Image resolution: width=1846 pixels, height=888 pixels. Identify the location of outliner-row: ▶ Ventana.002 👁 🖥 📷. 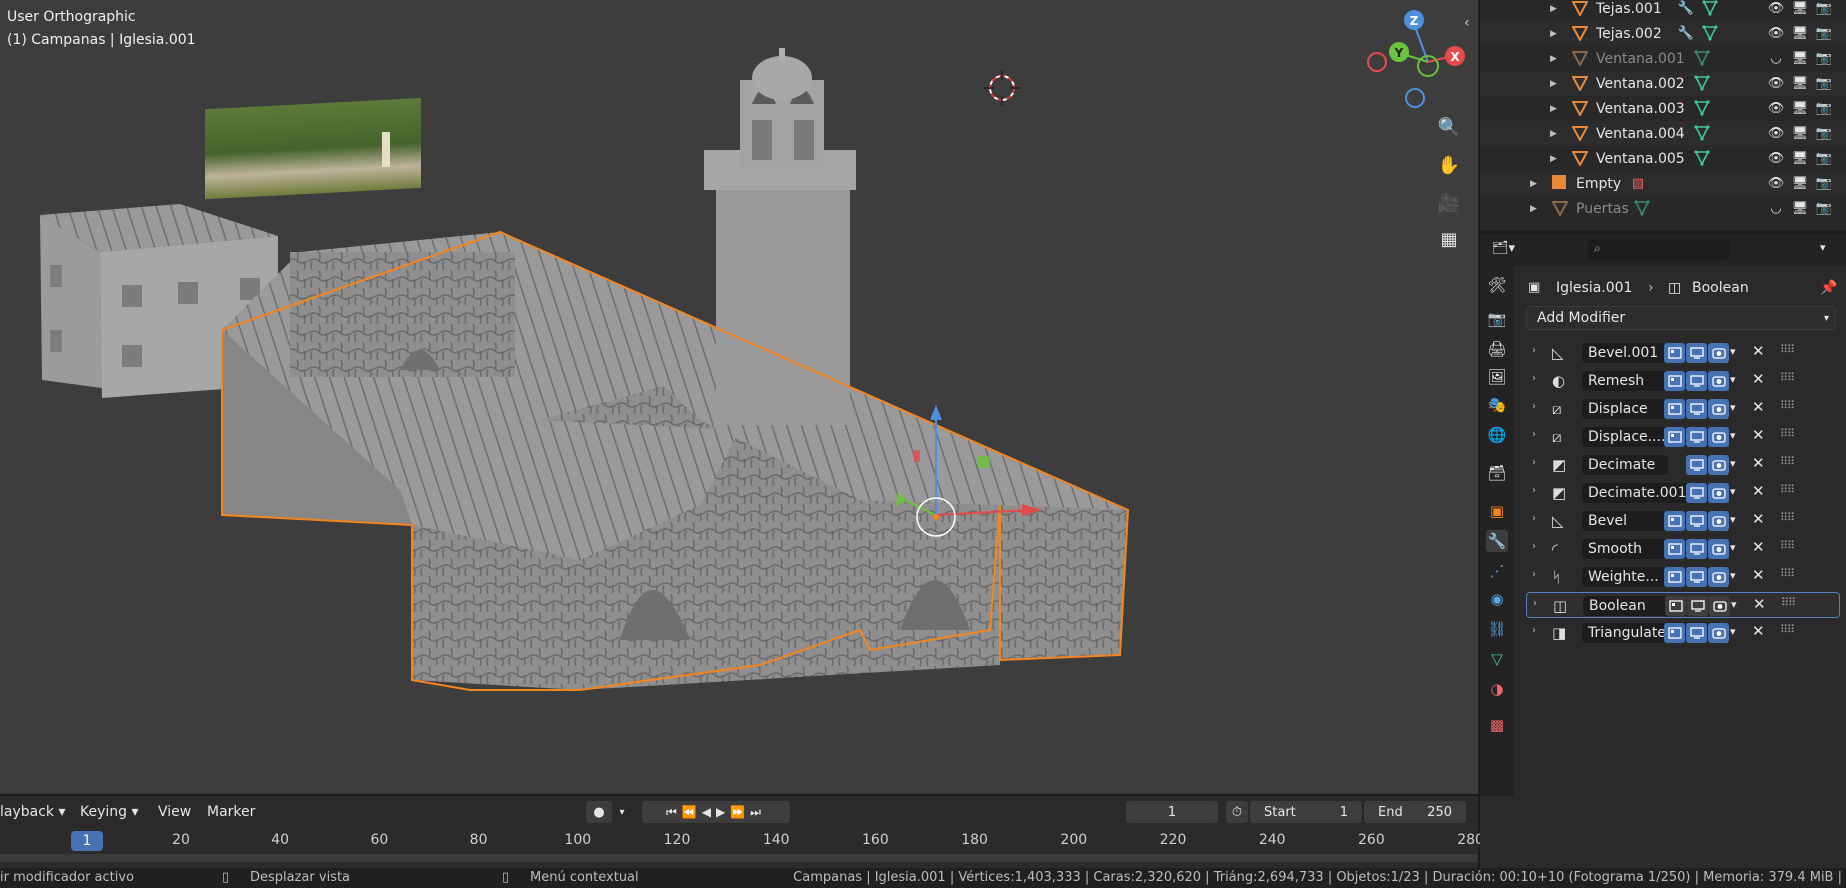
(1663, 83).